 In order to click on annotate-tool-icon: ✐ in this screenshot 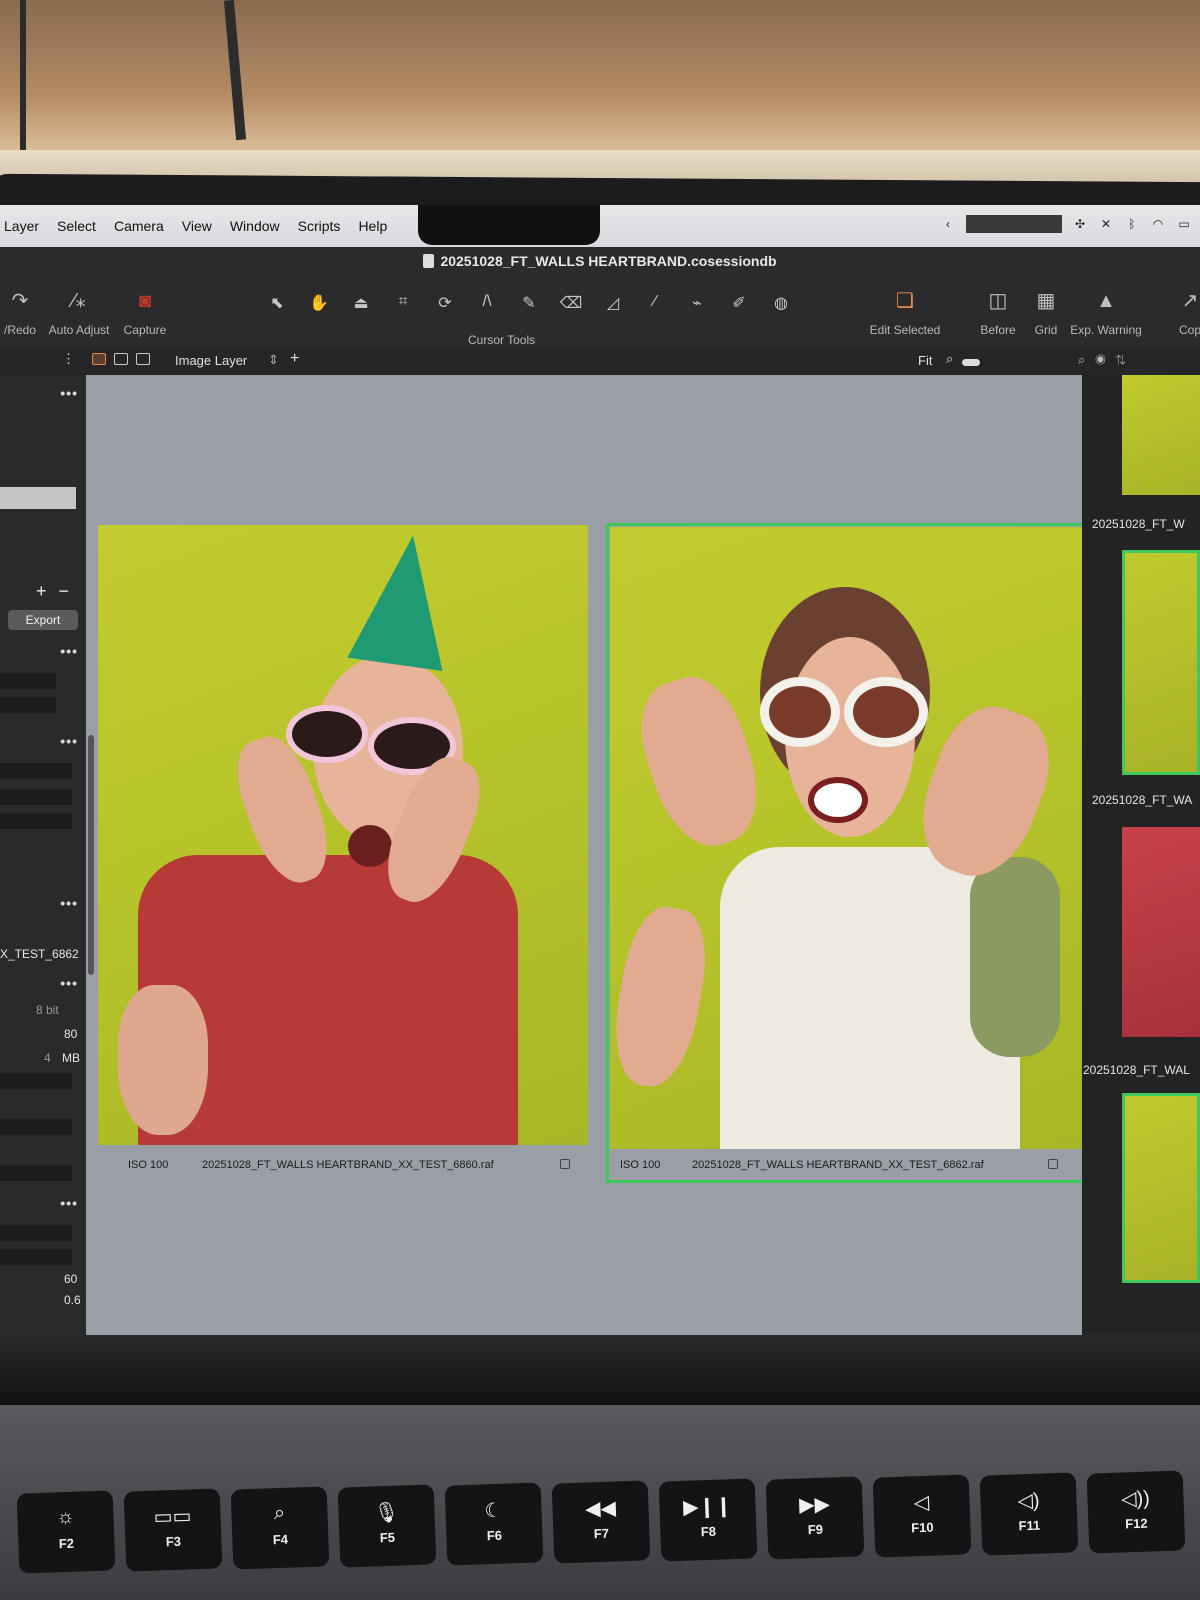, I will do `click(739, 303)`.